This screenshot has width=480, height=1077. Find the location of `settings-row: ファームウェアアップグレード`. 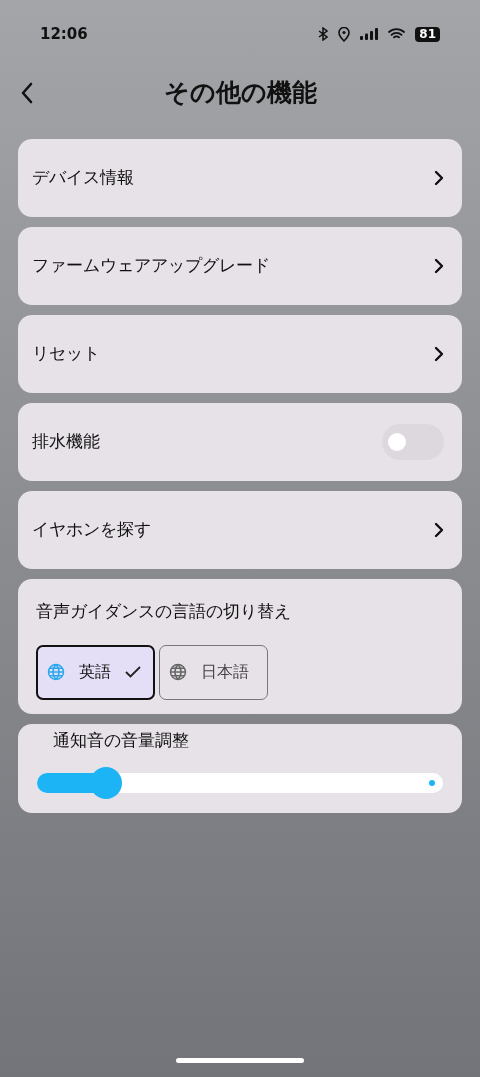

settings-row: ファームウェアアップグレード is located at coordinates (240, 266).